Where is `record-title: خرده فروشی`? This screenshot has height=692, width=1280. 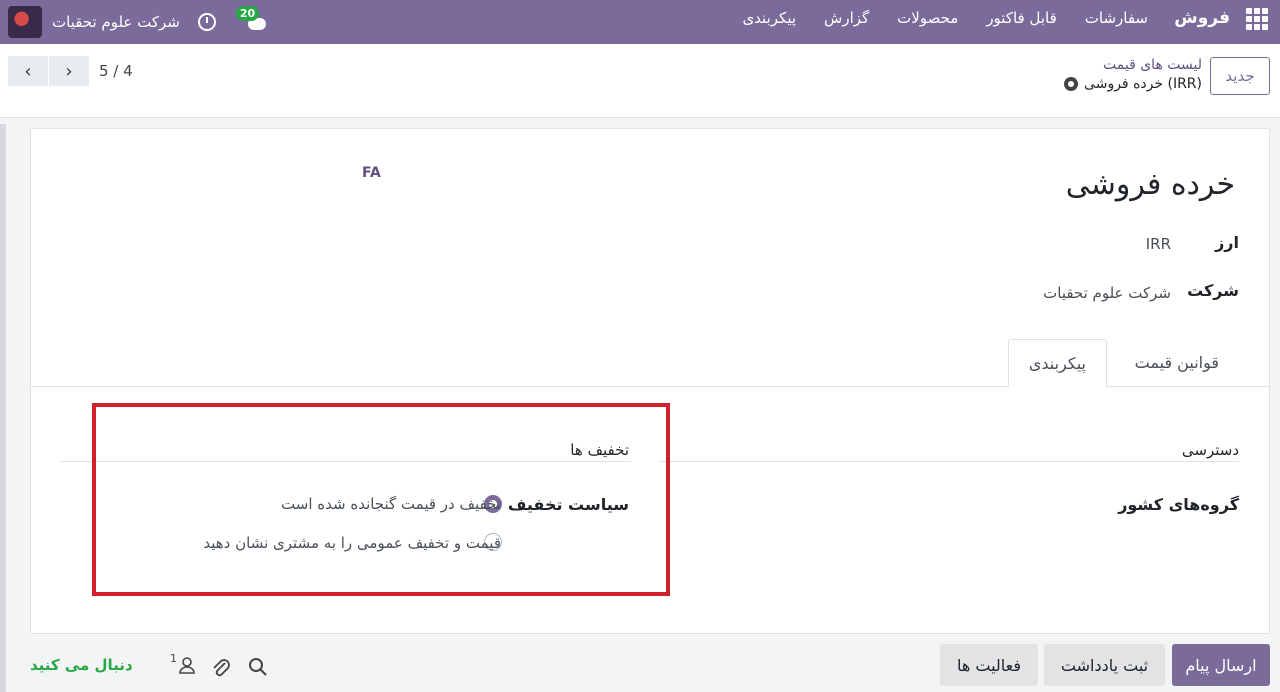
record-title: خرده فروشی is located at coordinates (1150, 184).